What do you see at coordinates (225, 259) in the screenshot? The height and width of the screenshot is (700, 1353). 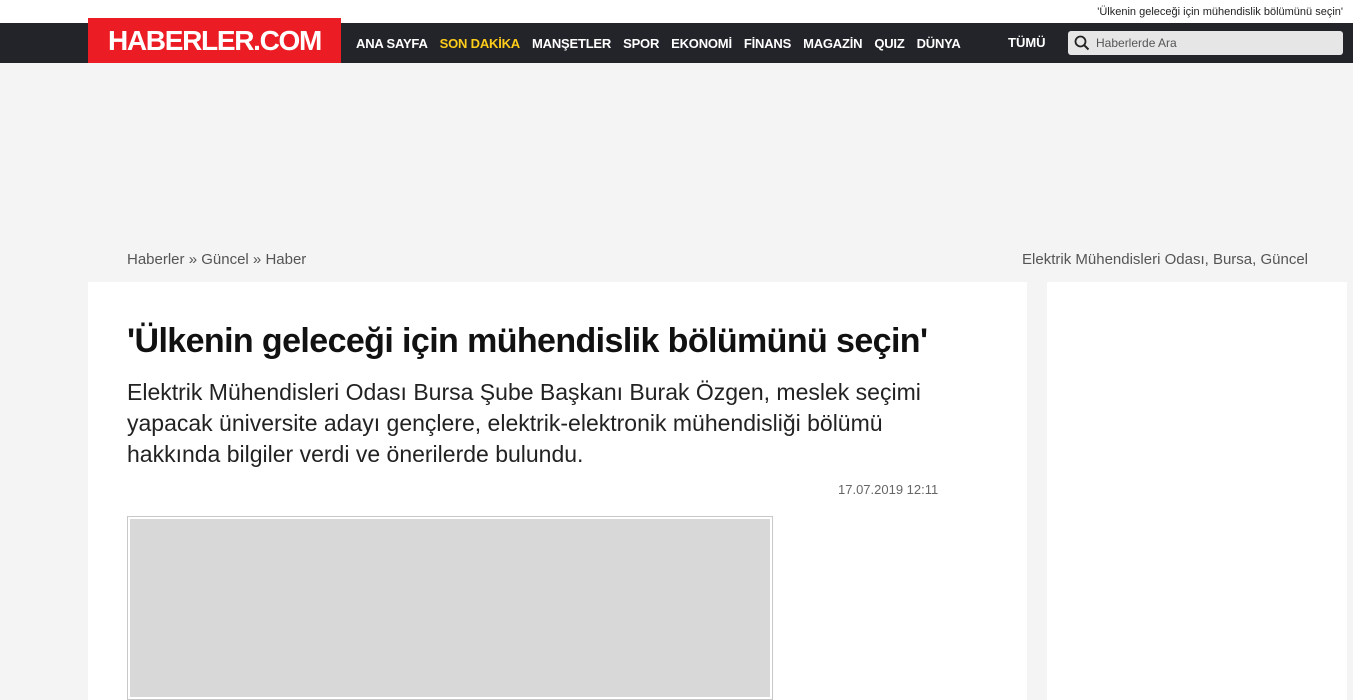 I see `breadcrumb-category: Güncel` at bounding box center [225, 259].